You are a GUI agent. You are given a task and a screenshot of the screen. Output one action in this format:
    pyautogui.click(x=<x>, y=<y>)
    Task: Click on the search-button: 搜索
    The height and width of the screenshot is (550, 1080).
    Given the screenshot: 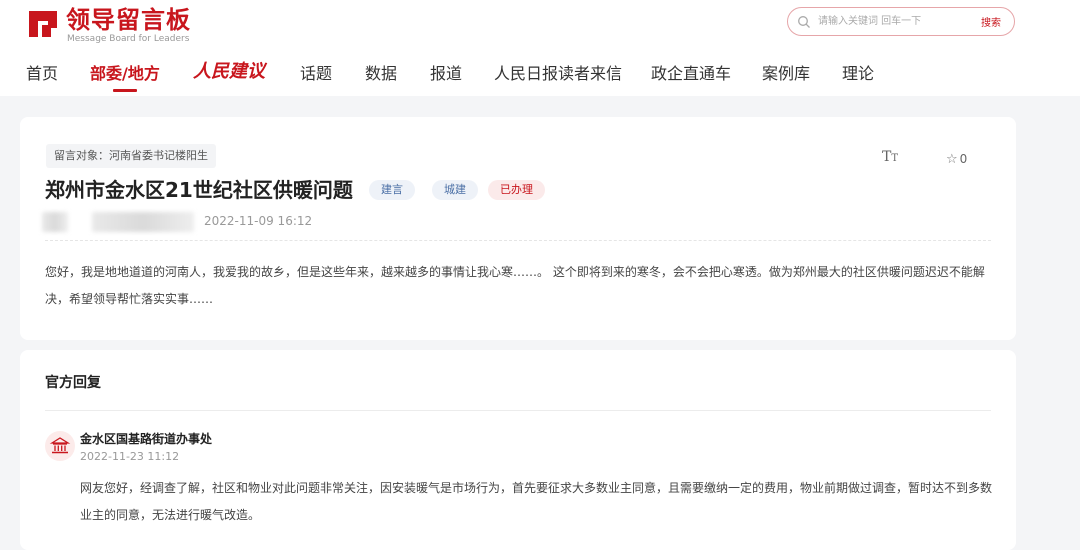 What is the action you would take?
    pyautogui.click(x=991, y=21)
    